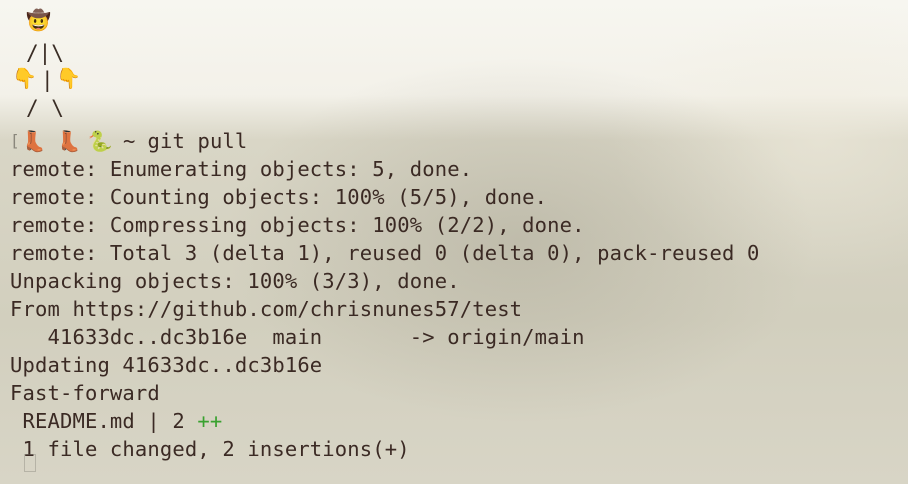 The image size is (908, 484). Describe the element at coordinates (385, 141) in the screenshot. I see `command-line: [👢 👢 🐍 ~ git pull` at that location.